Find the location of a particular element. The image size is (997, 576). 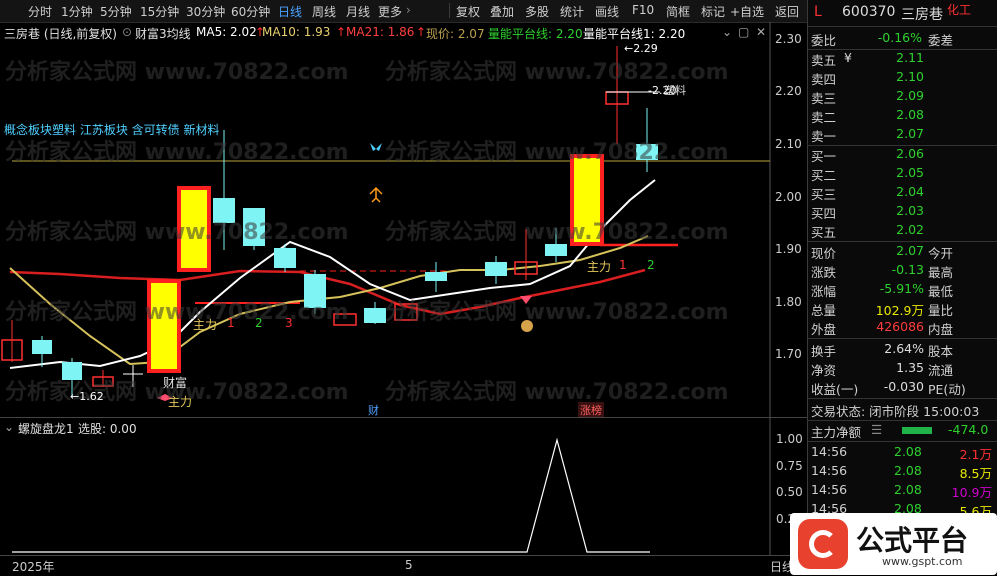

net-bar is located at coordinates (917, 430).